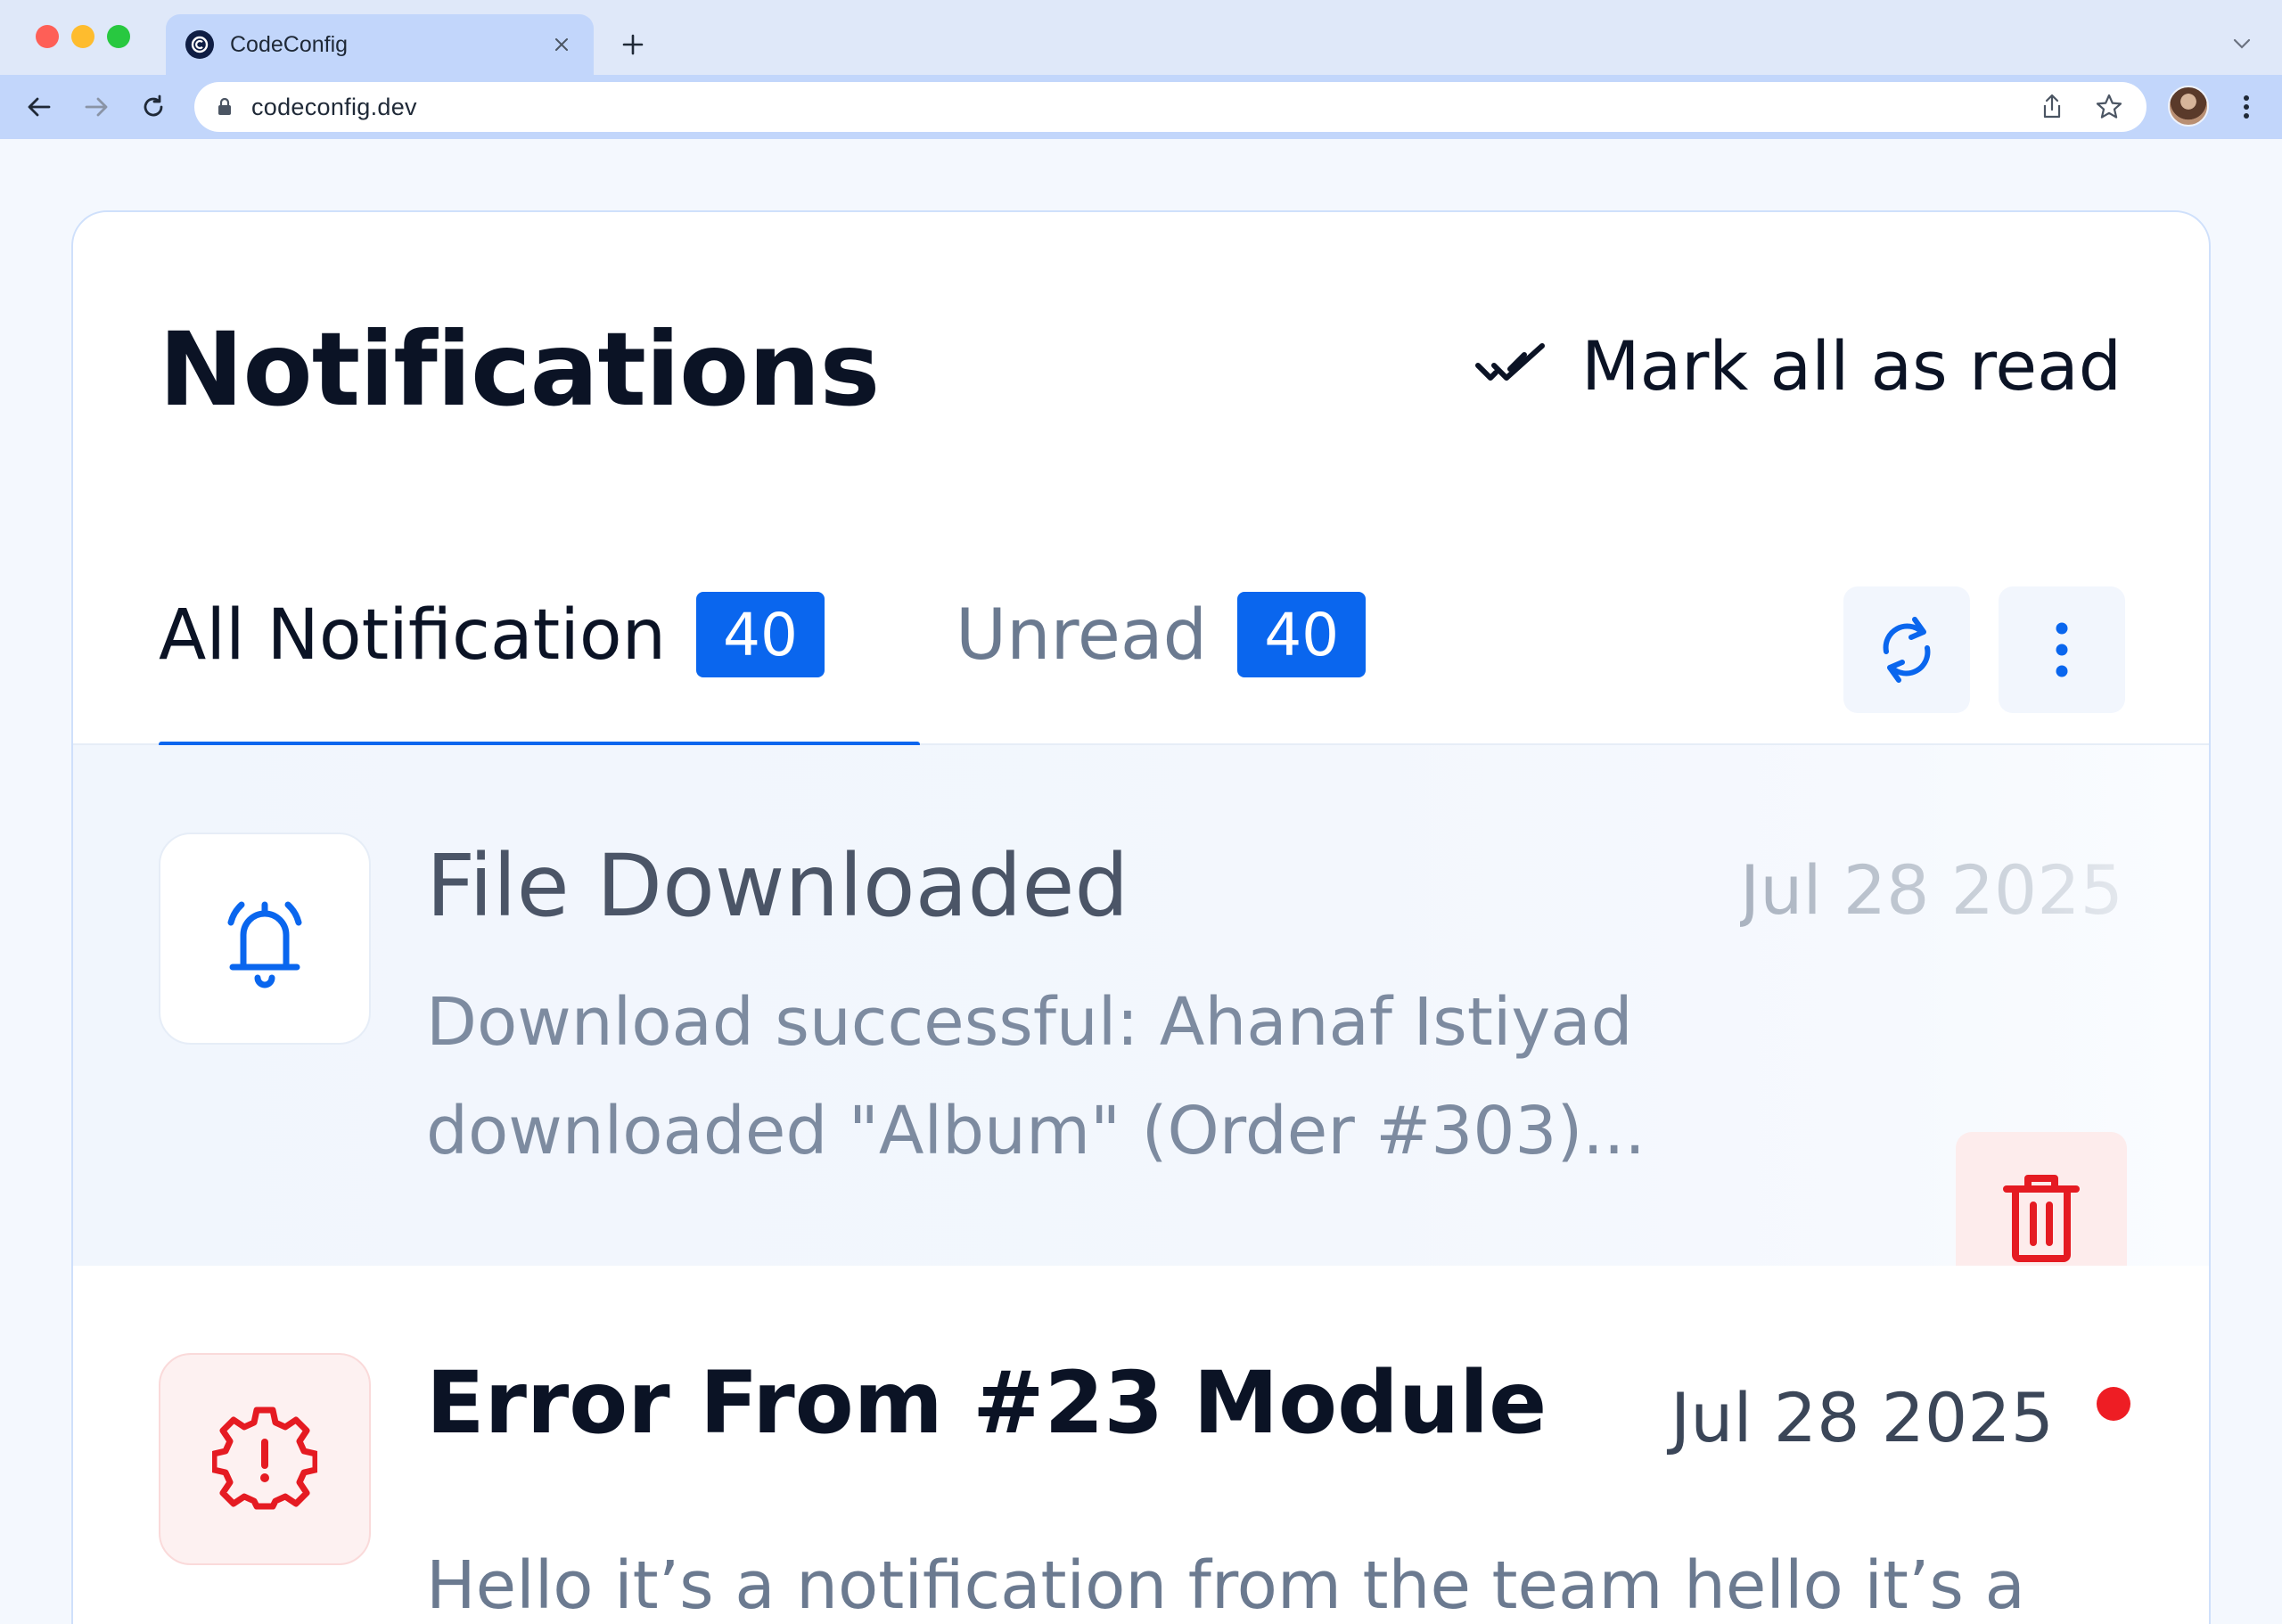 The image size is (2282, 1624). I want to click on browser-toolbar: codeconfig.dev, so click(1141, 107).